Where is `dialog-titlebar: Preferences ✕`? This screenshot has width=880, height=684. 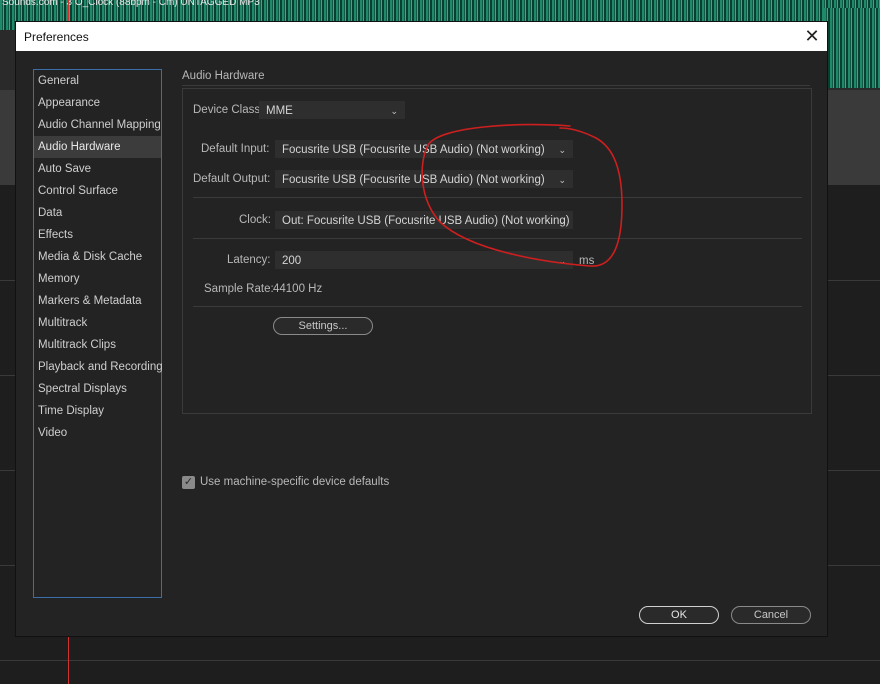
dialog-titlebar: Preferences ✕ is located at coordinates (421, 36).